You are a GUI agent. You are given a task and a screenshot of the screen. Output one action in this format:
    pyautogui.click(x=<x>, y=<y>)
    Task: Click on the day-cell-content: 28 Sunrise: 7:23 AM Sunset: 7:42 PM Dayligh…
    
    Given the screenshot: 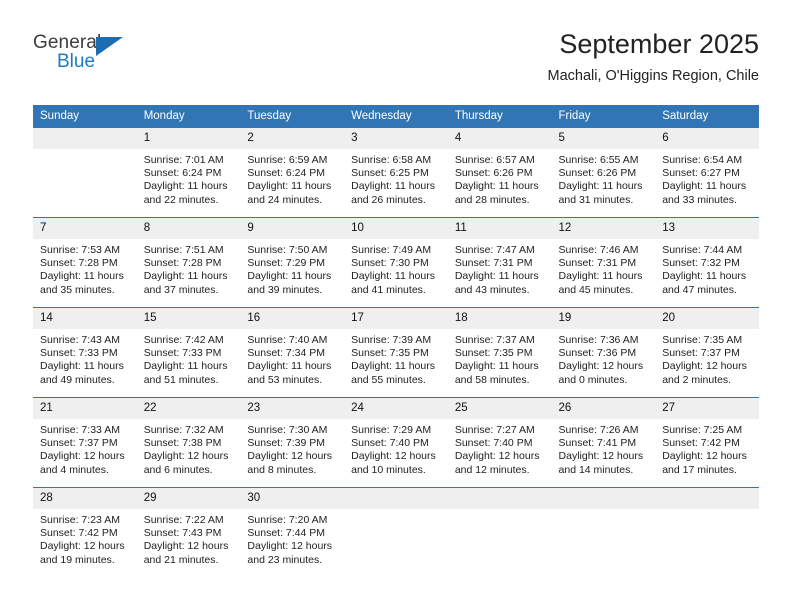 What is the action you would take?
    pyautogui.click(x=85, y=532)
    